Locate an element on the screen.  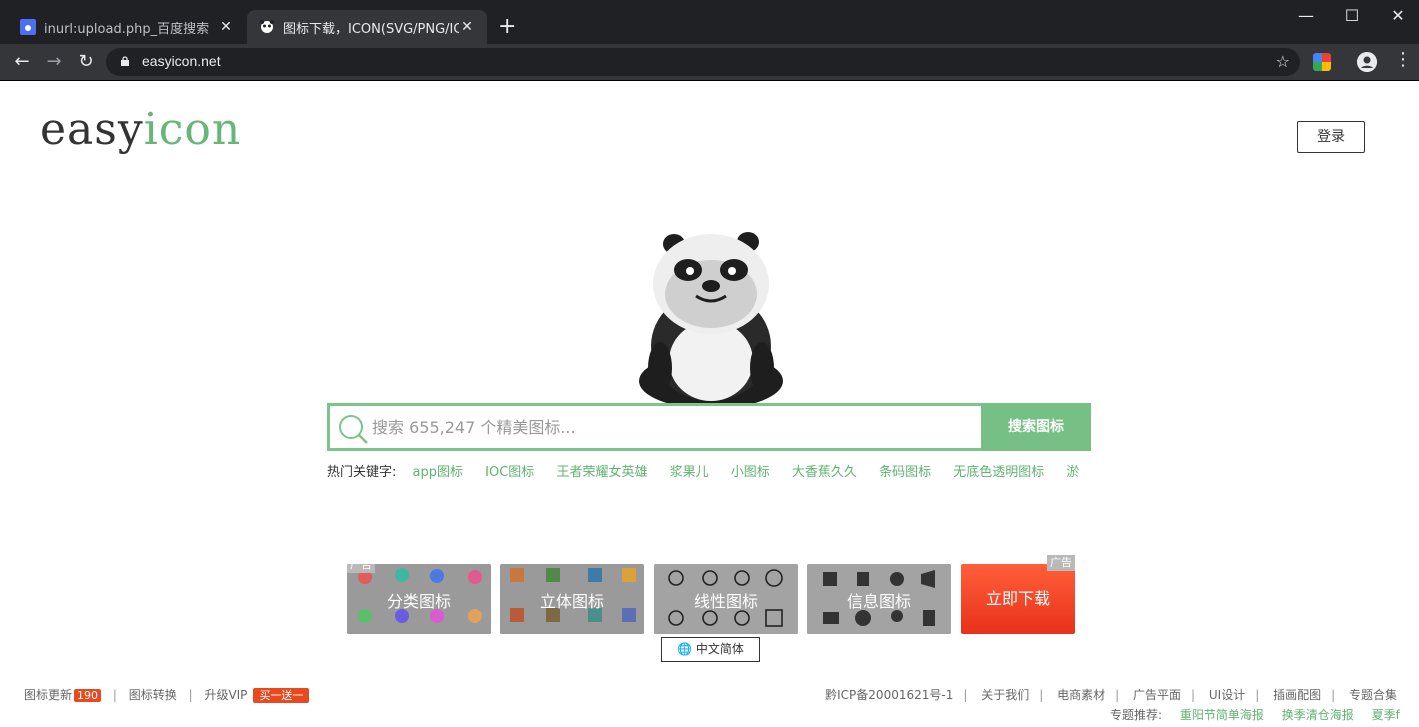
logo-text-icon: icon is located at coordinates (192, 129).